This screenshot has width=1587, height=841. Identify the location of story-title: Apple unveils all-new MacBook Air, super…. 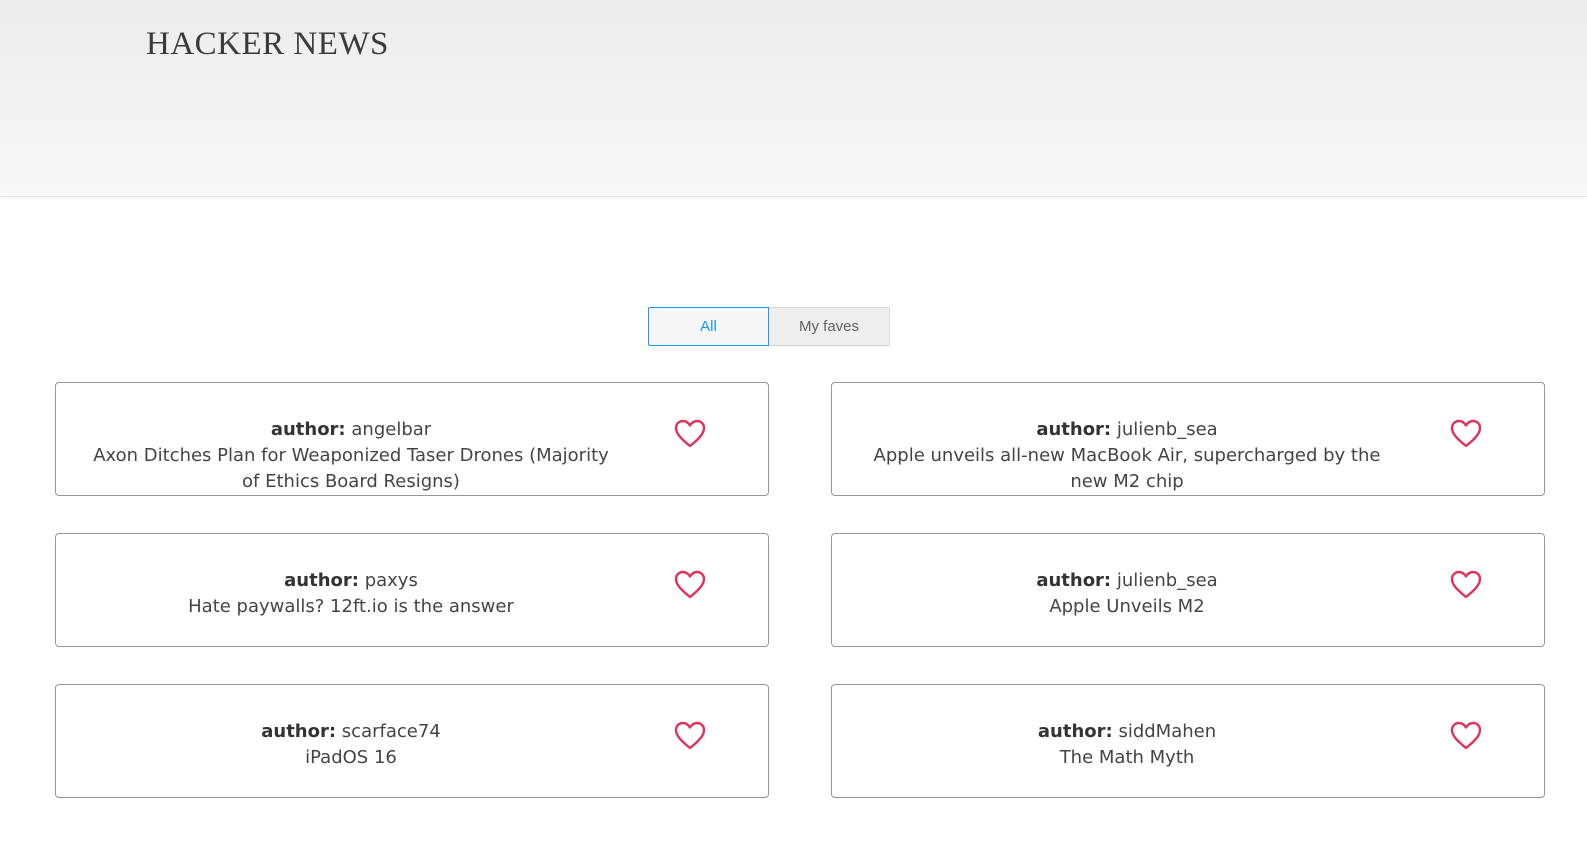
(1127, 468).